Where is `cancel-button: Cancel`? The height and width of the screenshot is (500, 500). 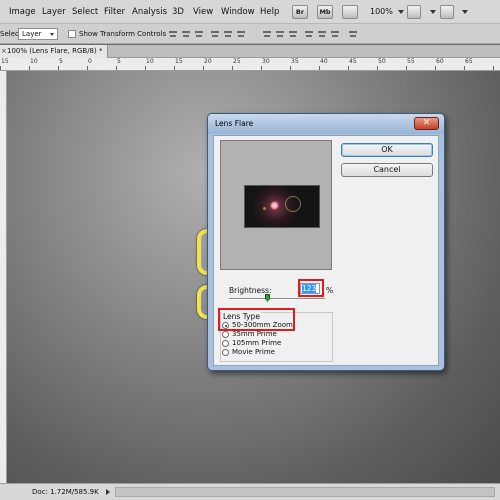
cancel-button: Cancel is located at coordinates (387, 170).